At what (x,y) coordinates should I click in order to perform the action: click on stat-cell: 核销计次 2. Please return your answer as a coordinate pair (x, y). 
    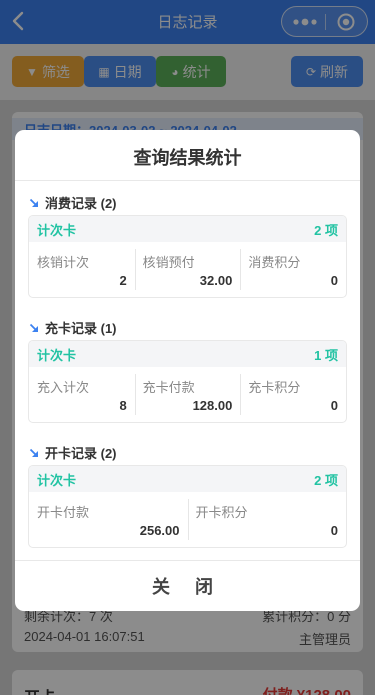
    Looking at the image, I should click on (82, 269).